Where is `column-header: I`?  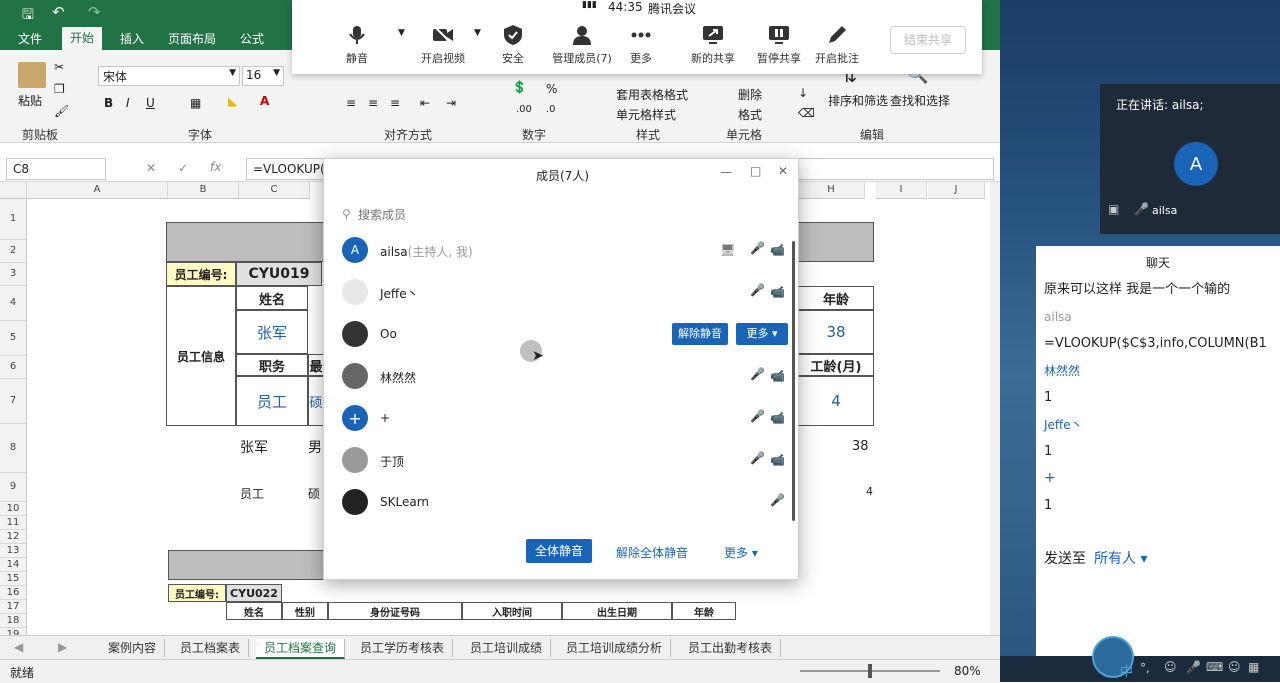 column-header: I is located at coordinates (901, 190).